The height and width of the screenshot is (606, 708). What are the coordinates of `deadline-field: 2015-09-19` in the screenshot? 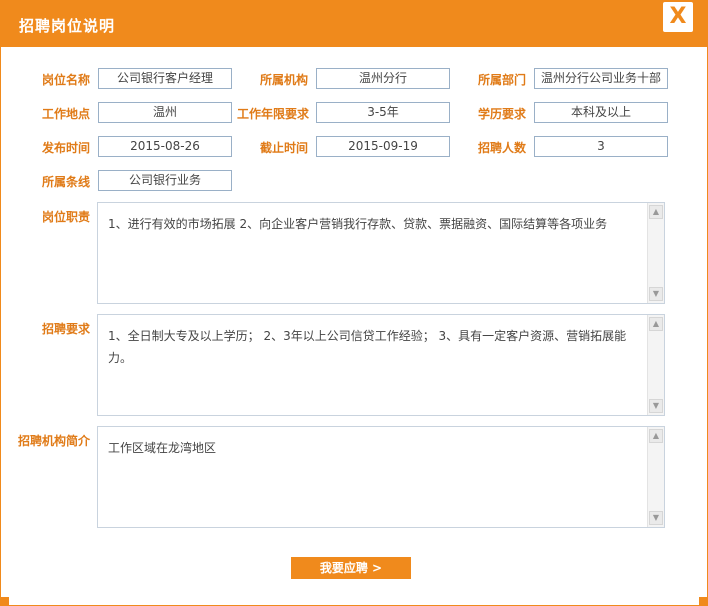 It's located at (383, 146).